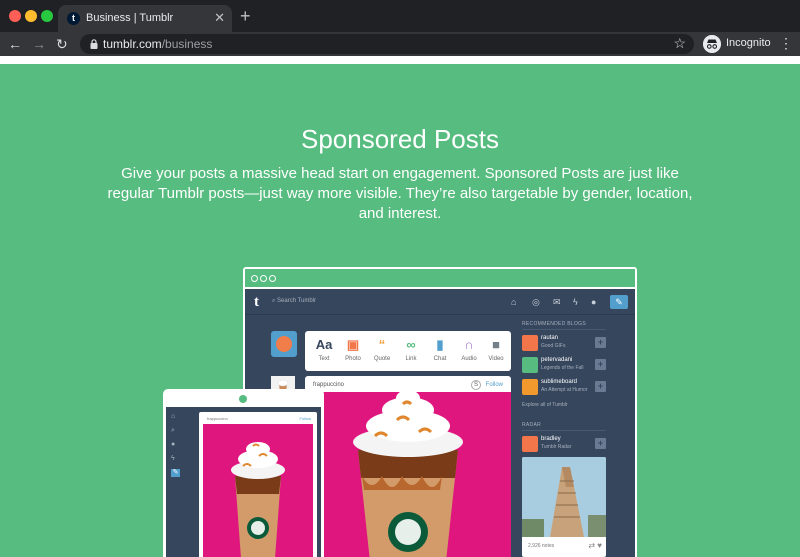  What do you see at coordinates (440, 344) in the screenshot?
I see `chat-post-icon: ▮` at bounding box center [440, 344].